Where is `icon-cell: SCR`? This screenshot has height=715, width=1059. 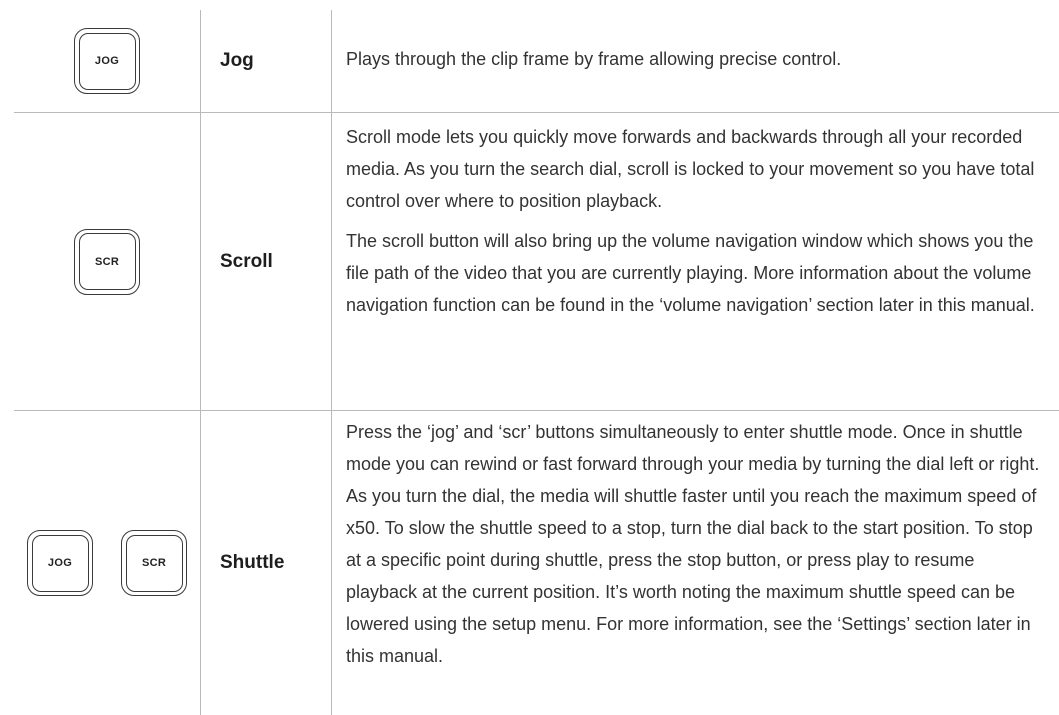
icon-cell: SCR is located at coordinates (107, 261).